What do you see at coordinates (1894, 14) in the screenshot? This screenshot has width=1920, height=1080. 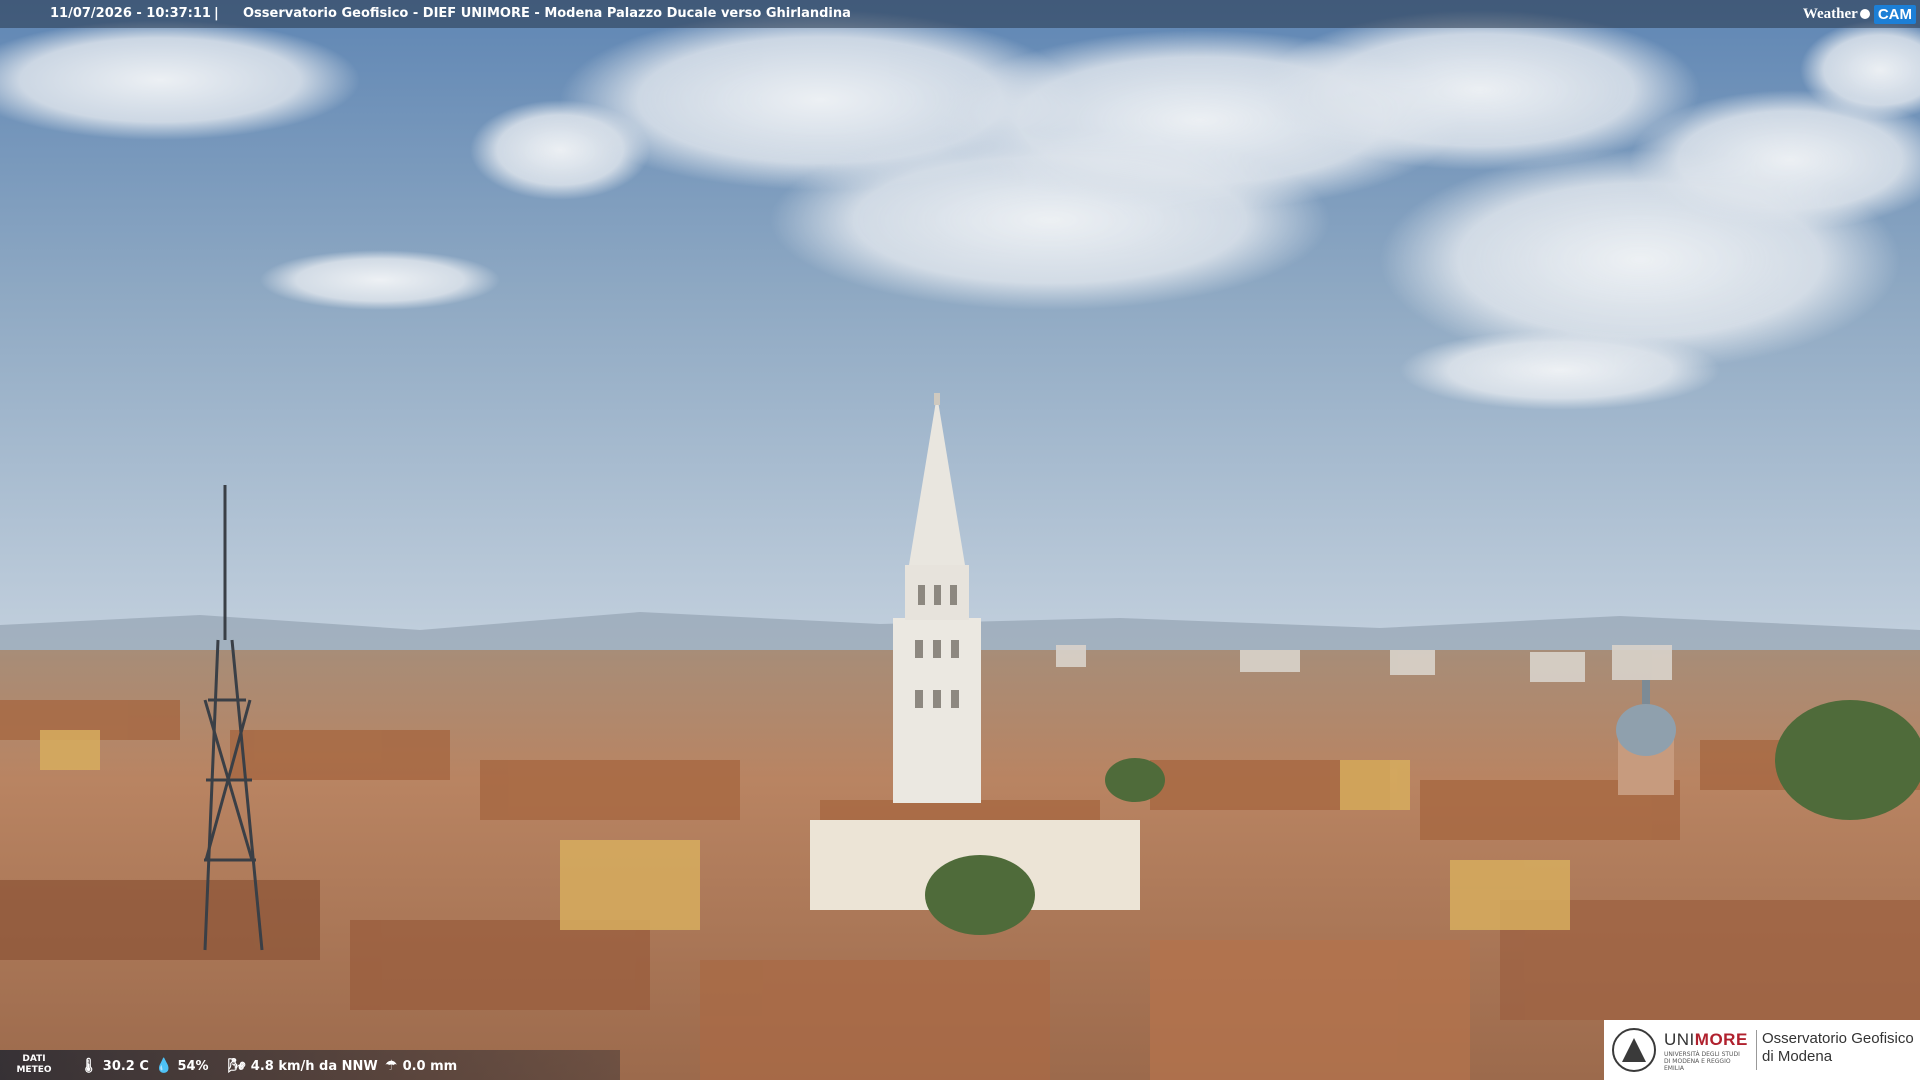 I see `weathercam-cam-badge: CAM` at bounding box center [1894, 14].